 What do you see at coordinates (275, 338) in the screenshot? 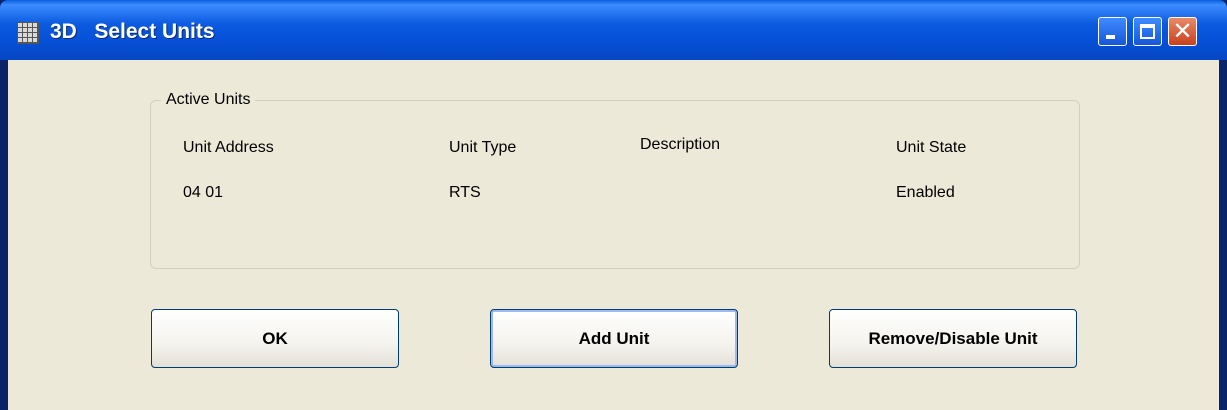
I see `ok-button: OK` at bounding box center [275, 338].